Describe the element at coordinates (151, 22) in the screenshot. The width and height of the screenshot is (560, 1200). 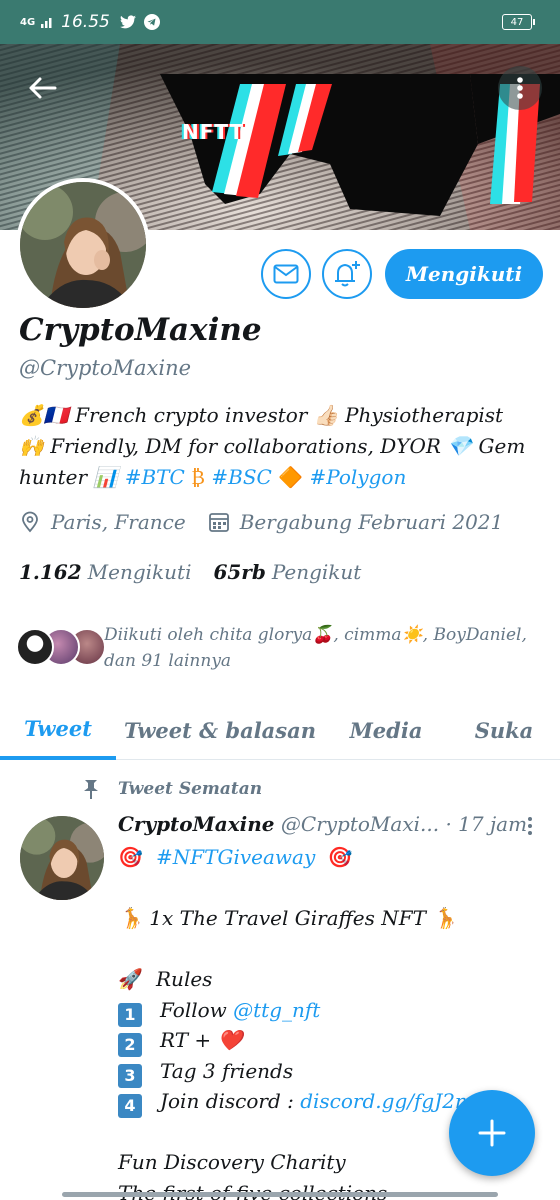
I see `telegram-icon` at that location.